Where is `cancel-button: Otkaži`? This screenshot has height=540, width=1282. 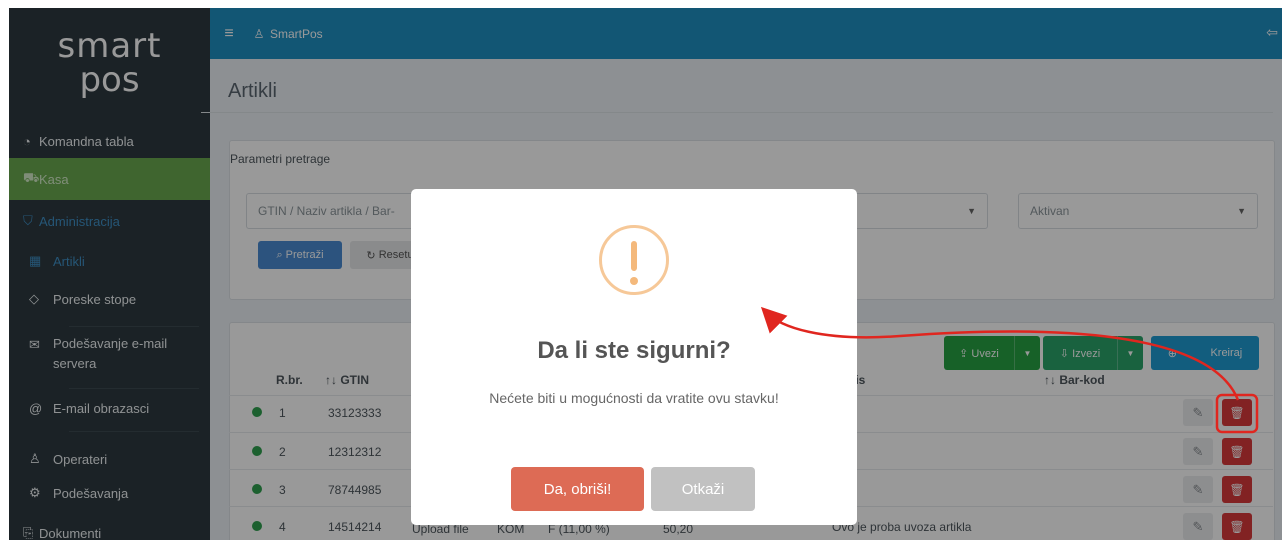
cancel-button: Otkaži is located at coordinates (703, 489).